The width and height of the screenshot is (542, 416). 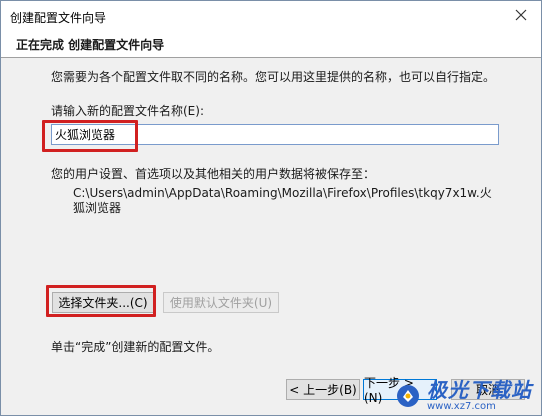 What do you see at coordinates (271, 44) in the screenshot?
I see `wizard-header: 正在完成 创建配置文件向导` at bounding box center [271, 44].